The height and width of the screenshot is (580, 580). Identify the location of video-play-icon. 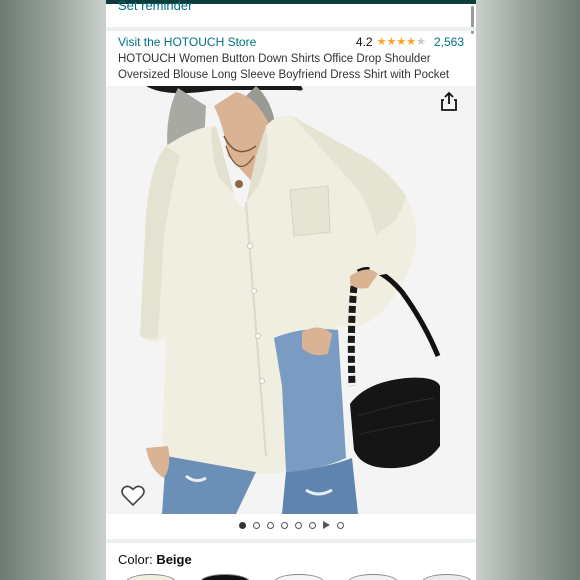
(326, 525).